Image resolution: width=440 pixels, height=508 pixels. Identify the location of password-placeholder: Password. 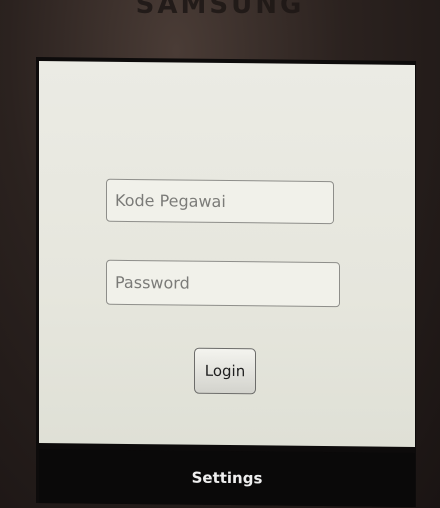
(152, 282).